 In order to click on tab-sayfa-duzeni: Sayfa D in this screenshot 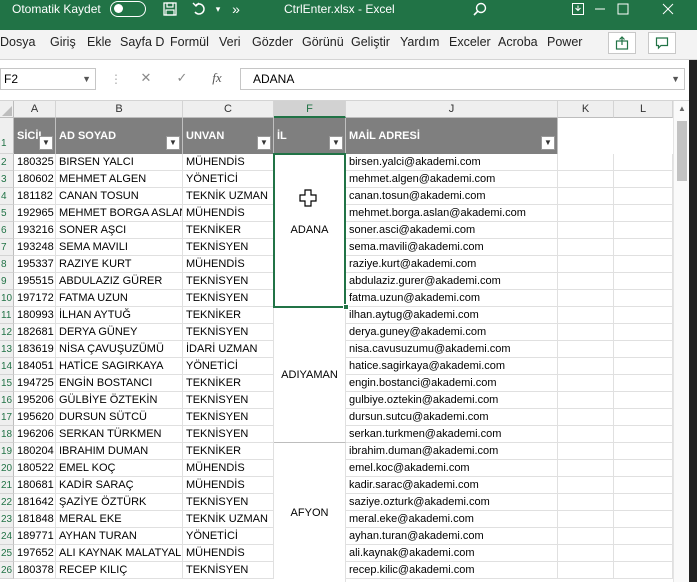, I will do `click(142, 42)`.